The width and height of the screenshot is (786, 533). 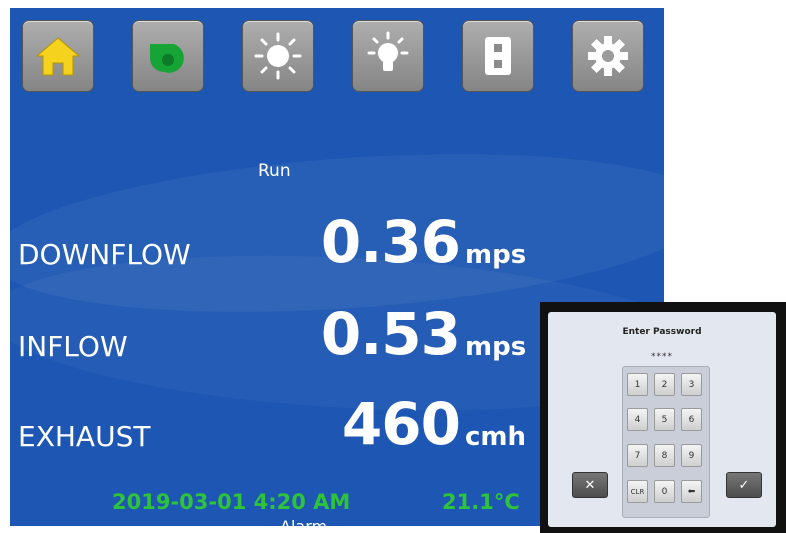 What do you see at coordinates (637, 419) in the screenshot?
I see `key-4: 4` at bounding box center [637, 419].